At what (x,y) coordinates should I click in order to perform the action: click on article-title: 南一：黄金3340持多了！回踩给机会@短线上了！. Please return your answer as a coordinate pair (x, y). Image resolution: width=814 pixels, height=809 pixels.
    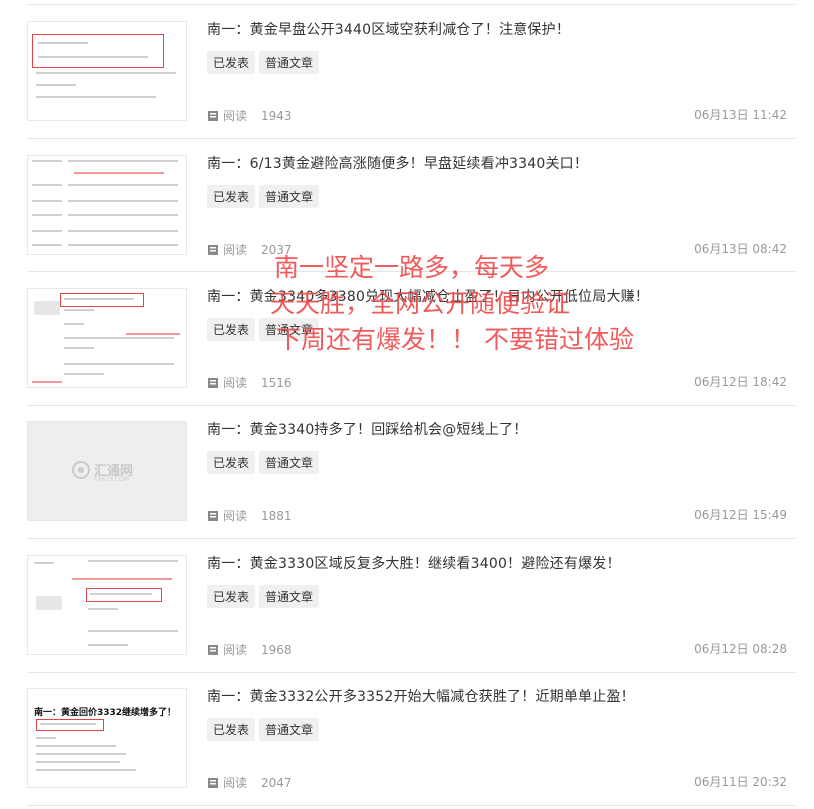
    Looking at the image, I should click on (367, 429).